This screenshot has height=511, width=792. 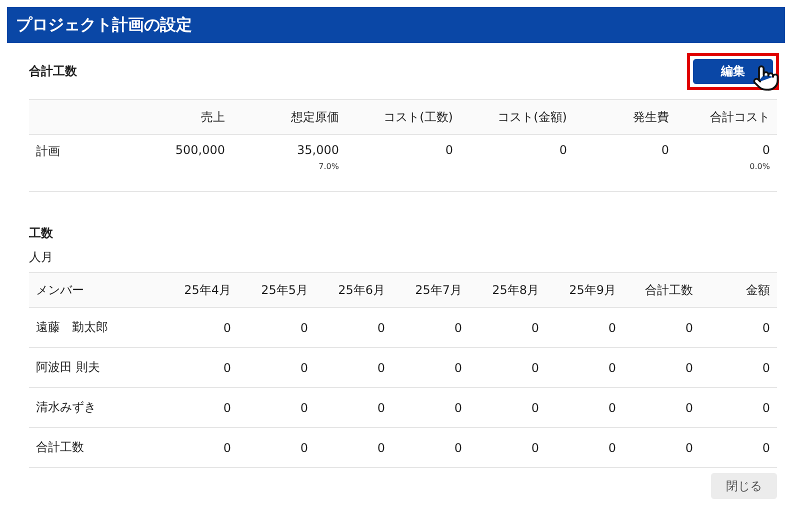 I want to click on member-name: 清水みずき, so click(x=95, y=408).